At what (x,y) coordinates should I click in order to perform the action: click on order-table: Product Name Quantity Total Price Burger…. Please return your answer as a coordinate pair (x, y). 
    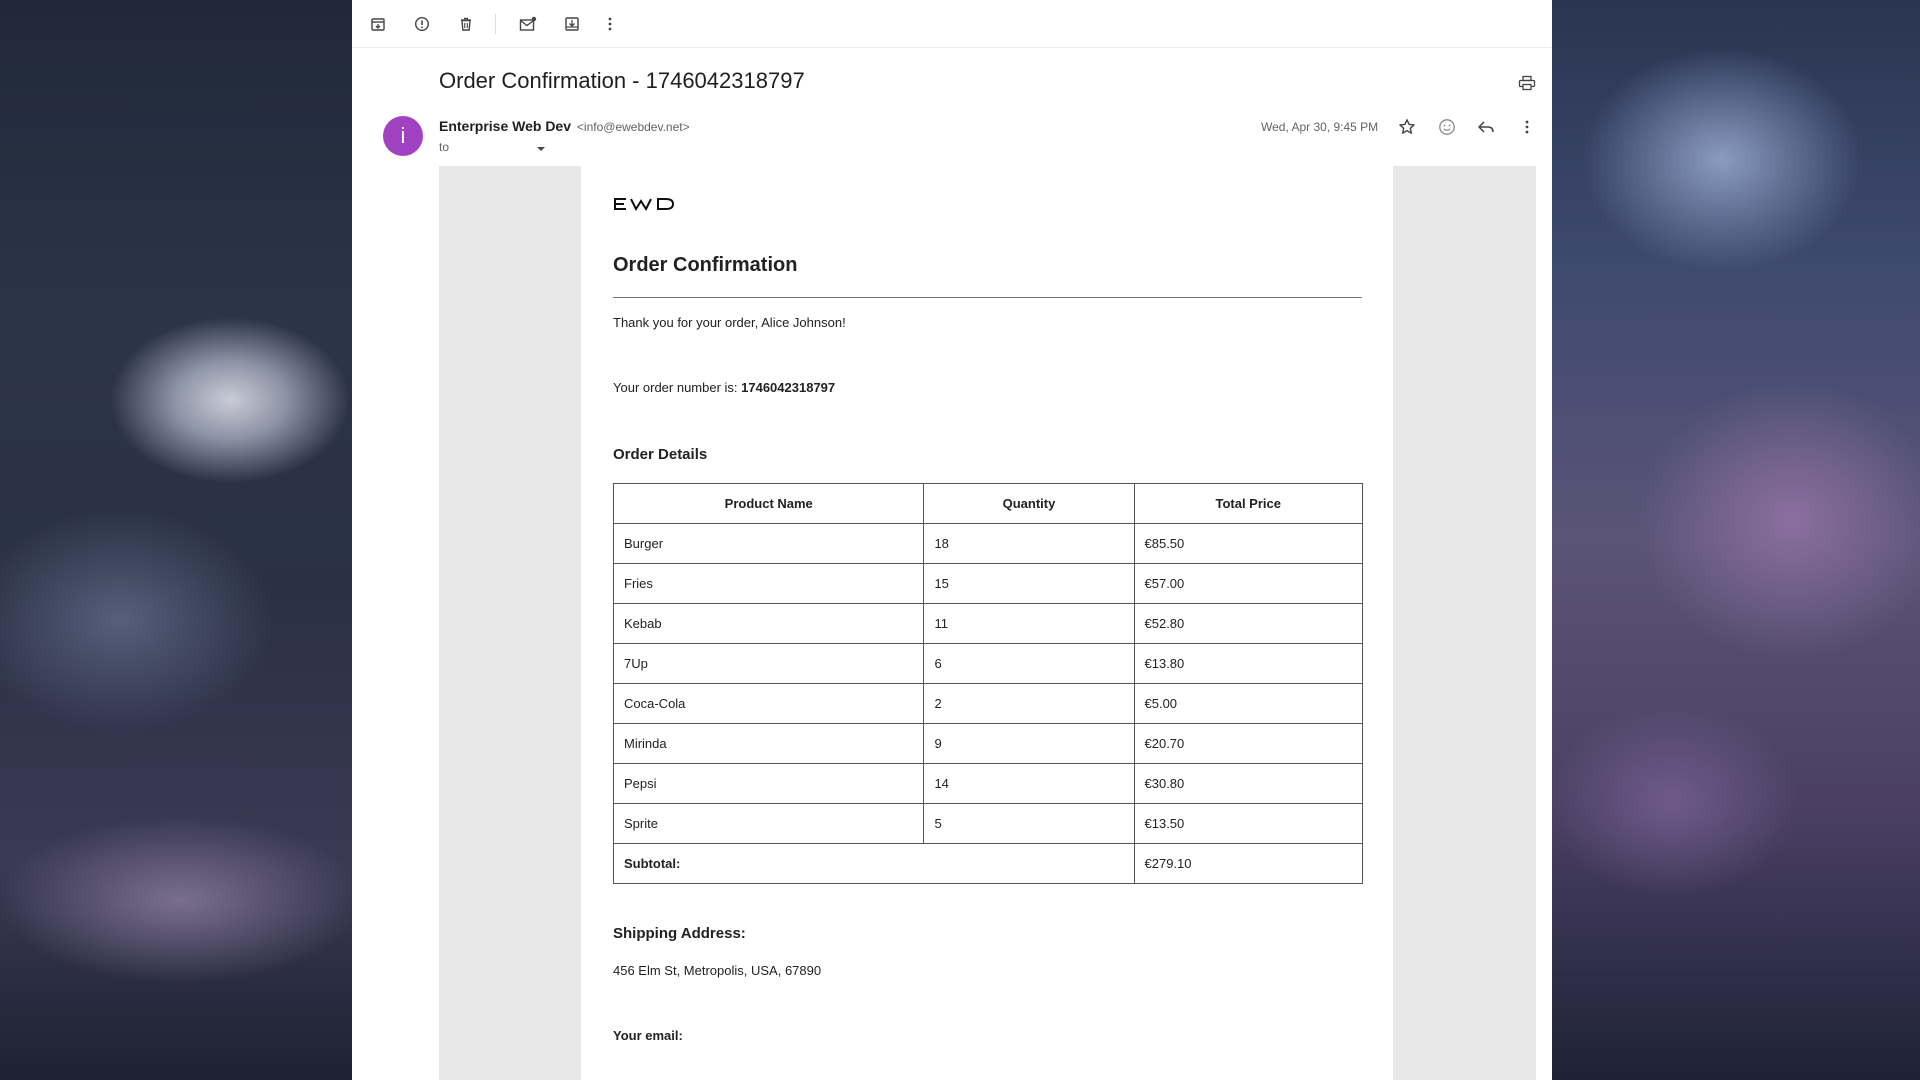
    Looking at the image, I should click on (987, 683).